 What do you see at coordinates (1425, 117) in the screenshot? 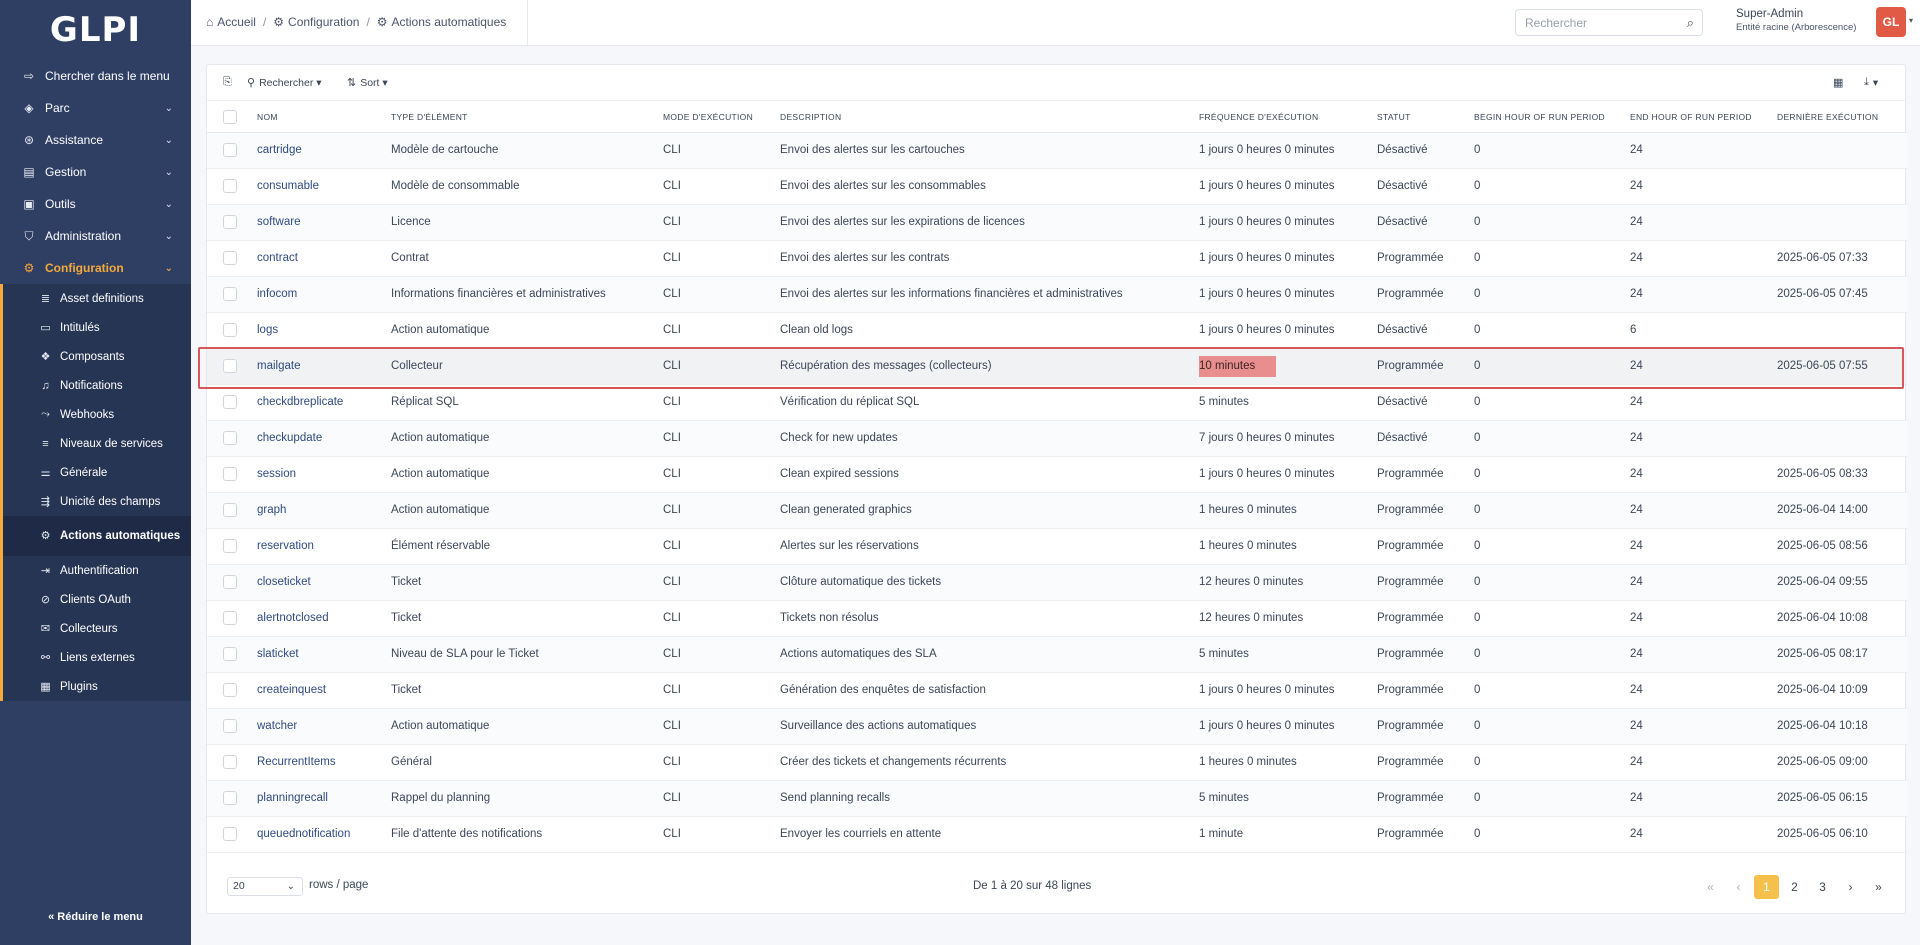
I see `column-header: Statut` at bounding box center [1425, 117].